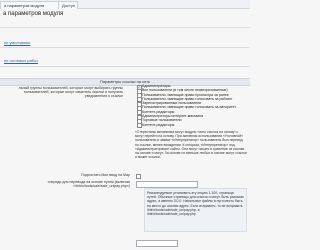 The width and height of the screenshot is (320, 250). I want to click on guest-works-link: по гостевых работ, so click(21, 60).